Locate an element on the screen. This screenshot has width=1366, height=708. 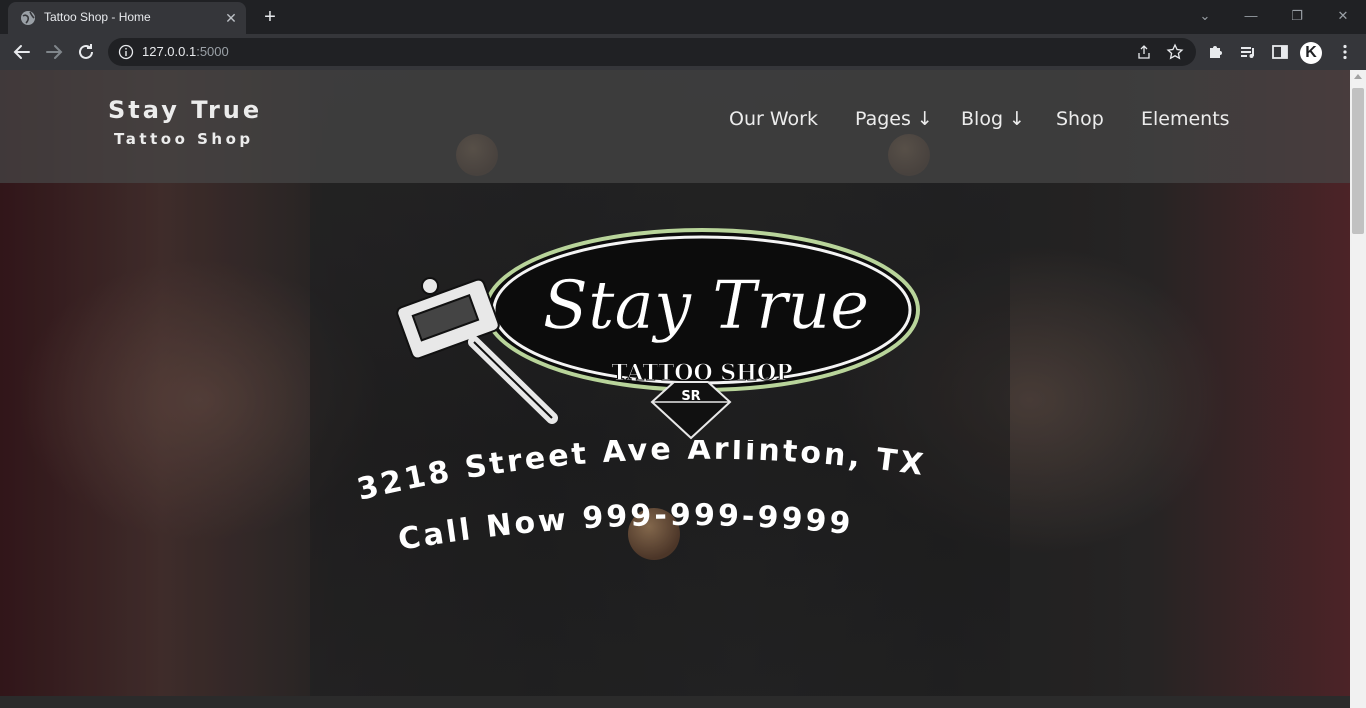
reload-icon is located at coordinates (86, 52).